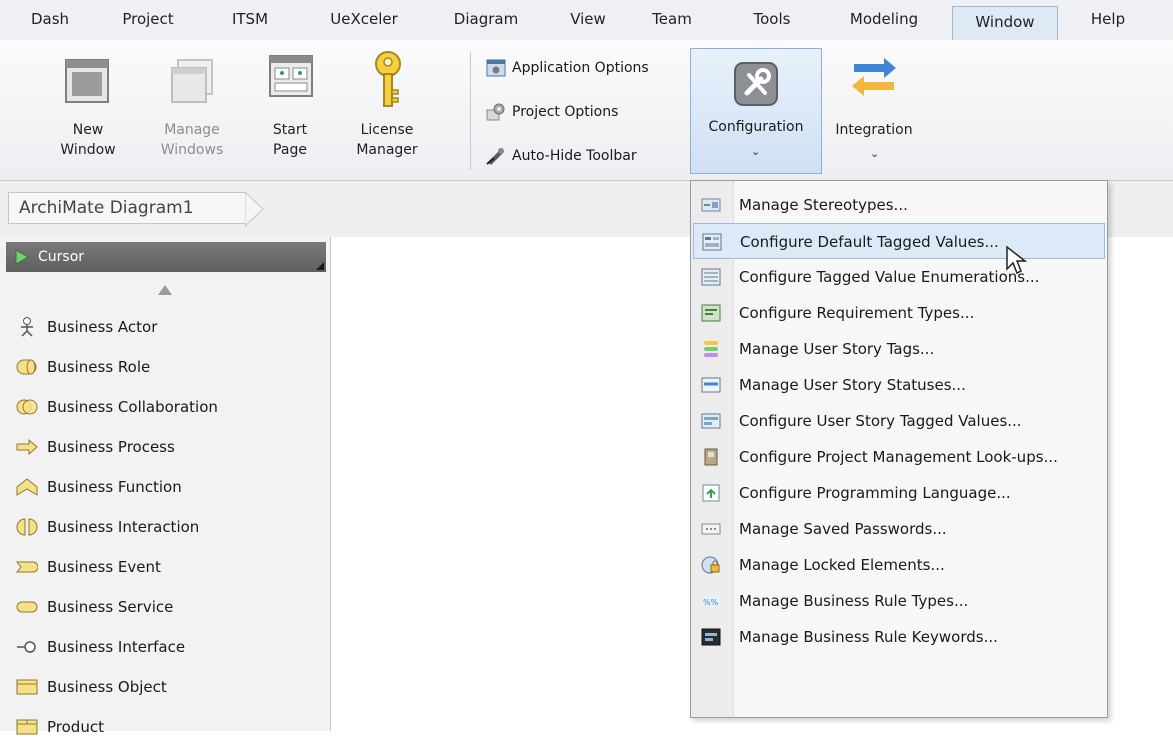 The width and height of the screenshot is (1173, 741). I want to click on integration-button: Integration ⌄, so click(874, 110).